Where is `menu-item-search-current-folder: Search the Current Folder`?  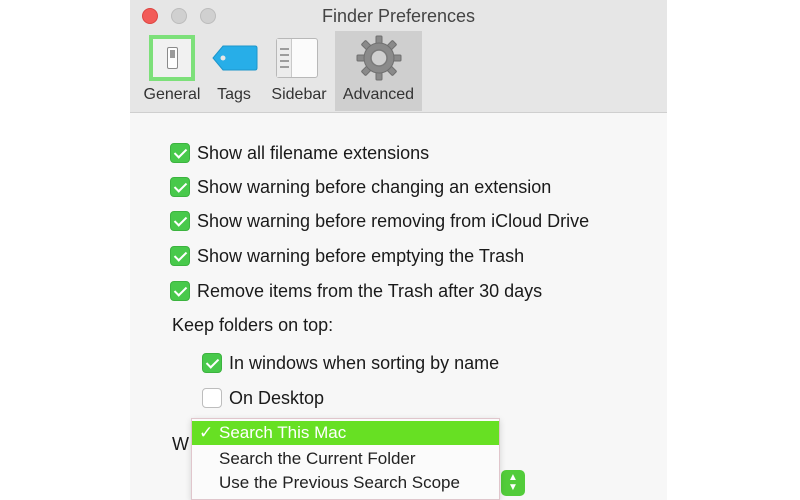 menu-item-search-current-folder: Search the Current Folder is located at coordinates (345, 459).